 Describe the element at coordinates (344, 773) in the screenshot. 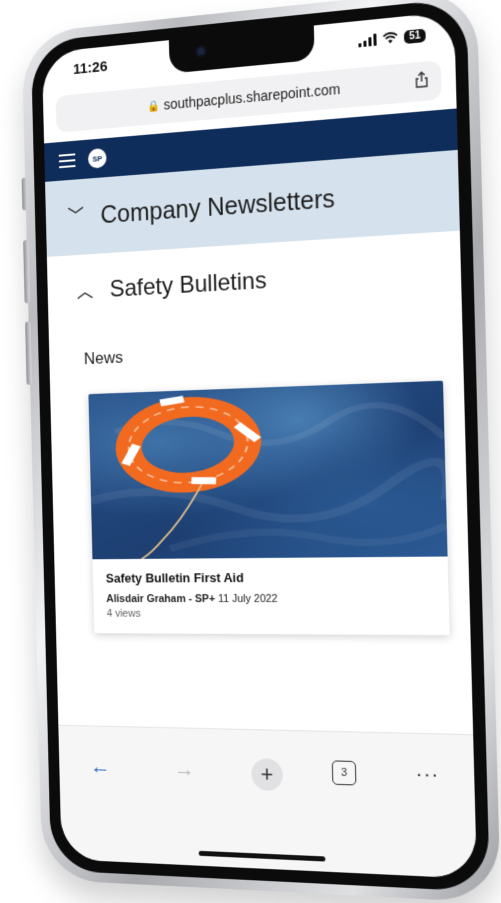

I see `tabs-button: 3` at that location.